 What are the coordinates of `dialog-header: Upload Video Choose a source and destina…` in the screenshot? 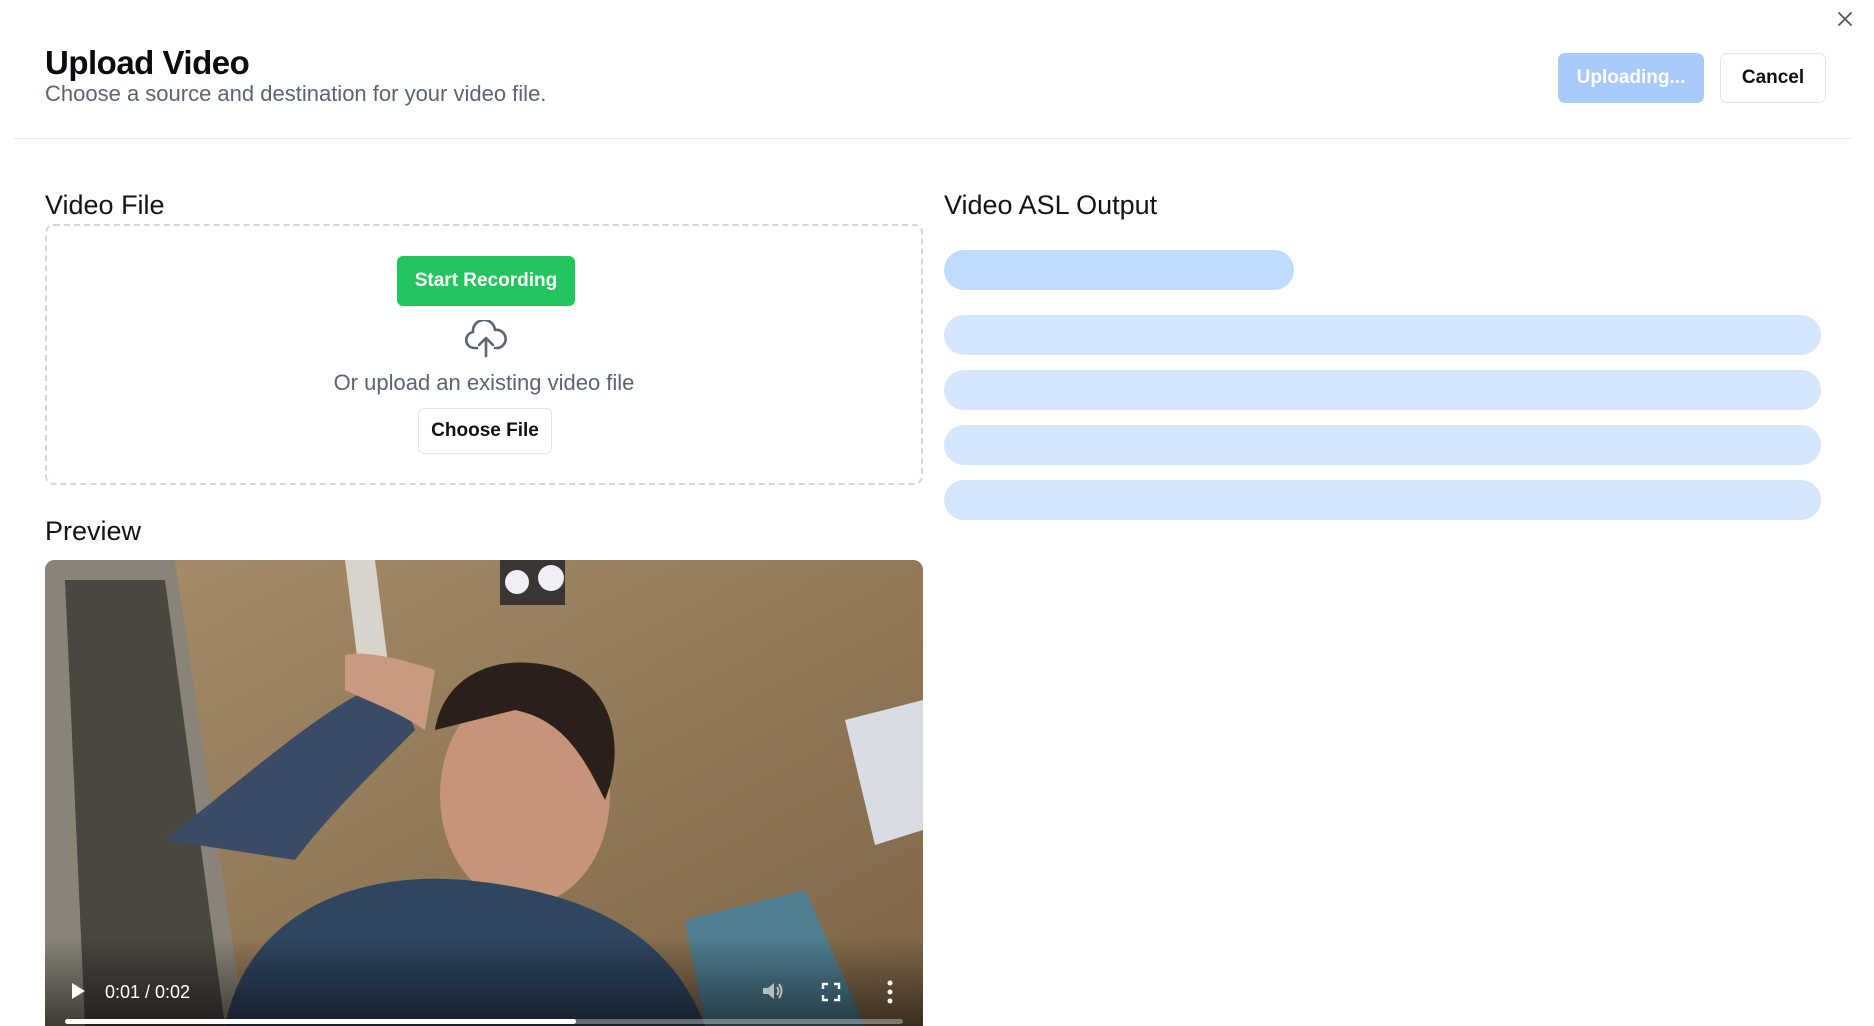 It's located at (933, 69).